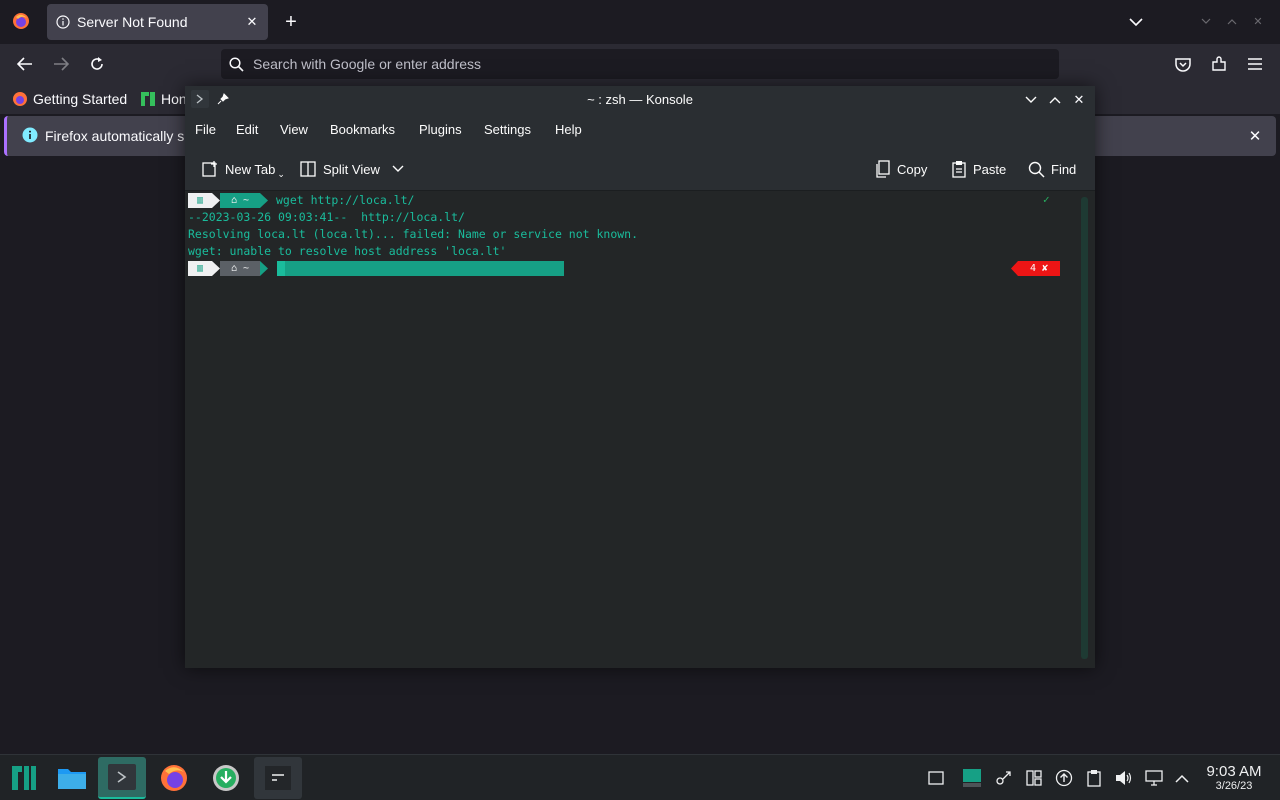 This screenshot has height=800, width=1280. Describe the element at coordinates (398, 169) in the screenshot. I see `chevron-down-icon` at that location.